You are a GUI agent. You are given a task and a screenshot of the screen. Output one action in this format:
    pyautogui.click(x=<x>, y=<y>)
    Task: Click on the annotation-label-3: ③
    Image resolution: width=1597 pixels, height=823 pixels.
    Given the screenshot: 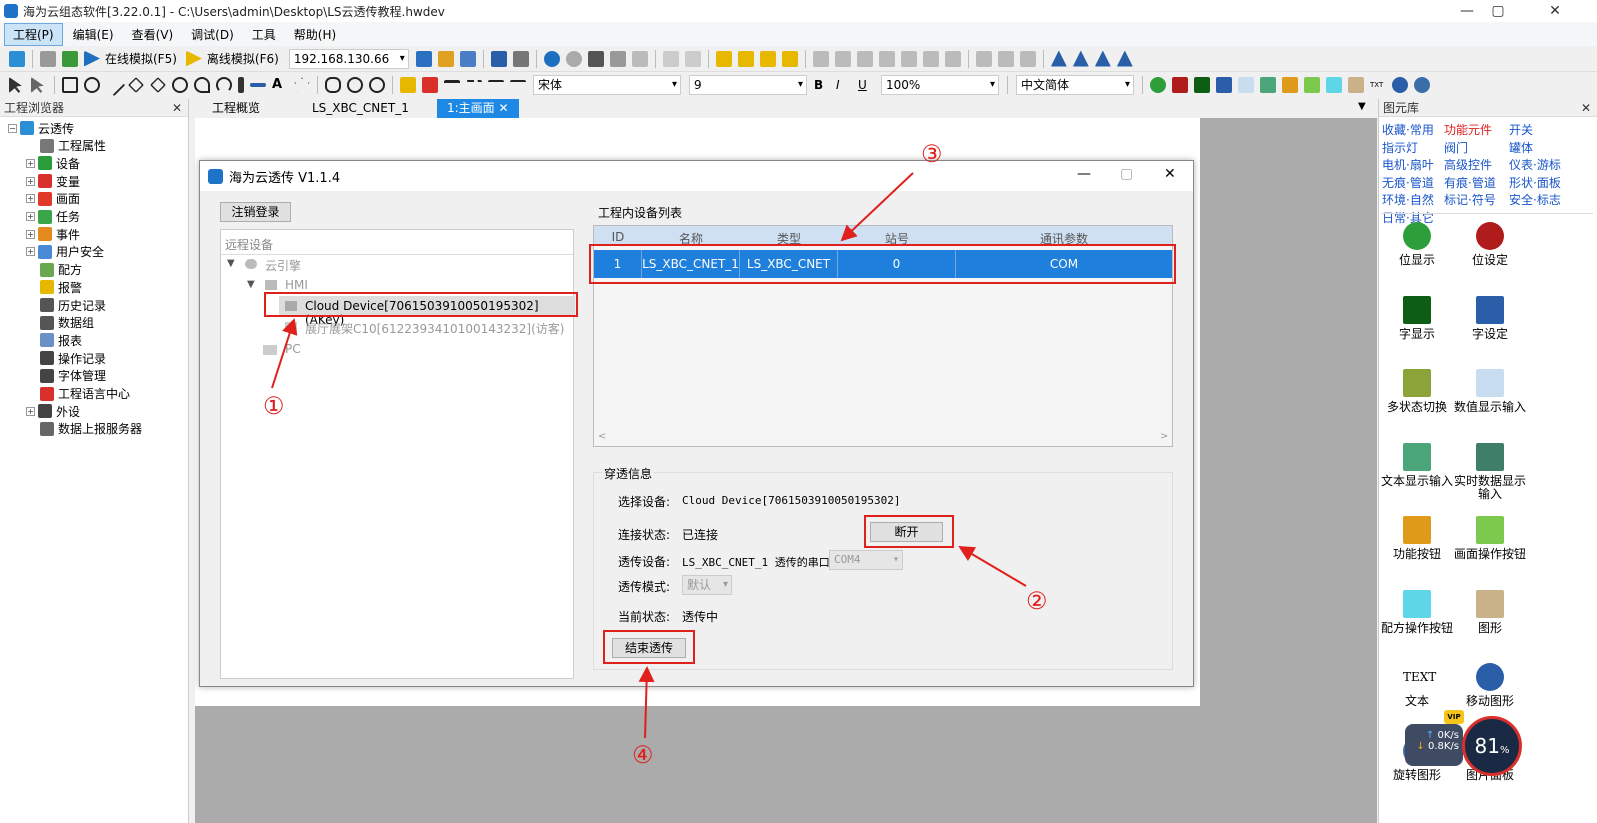 What is the action you would take?
    pyautogui.click(x=932, y=154)
    